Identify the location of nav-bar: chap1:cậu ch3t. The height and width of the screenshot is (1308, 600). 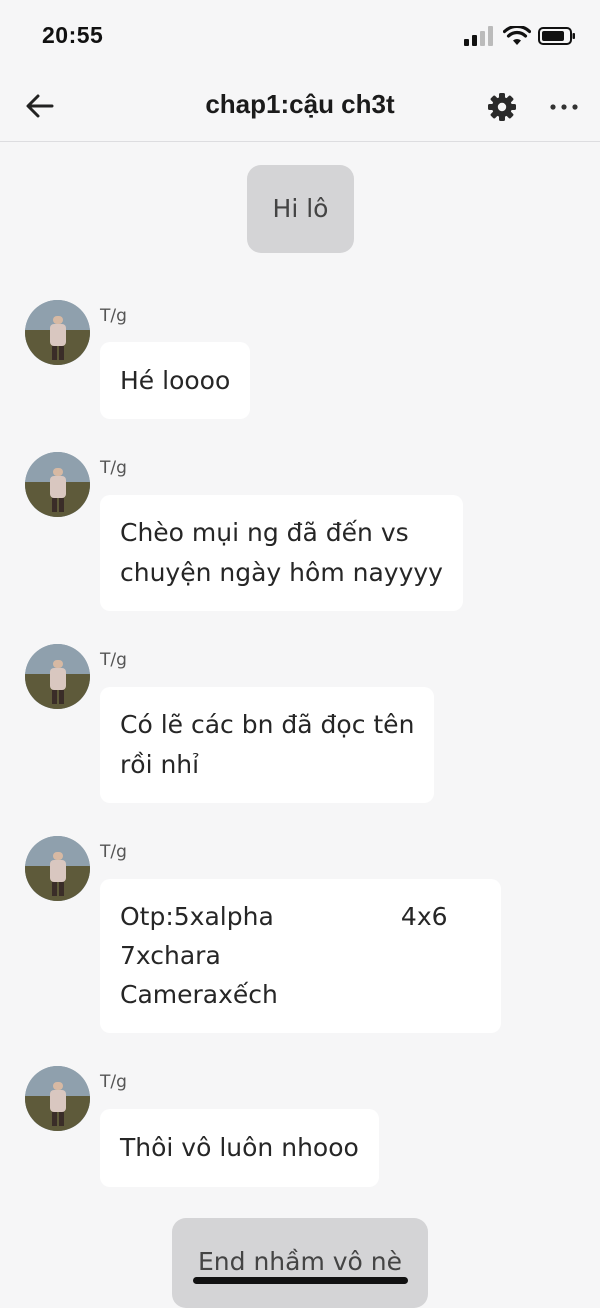
(300, 106).